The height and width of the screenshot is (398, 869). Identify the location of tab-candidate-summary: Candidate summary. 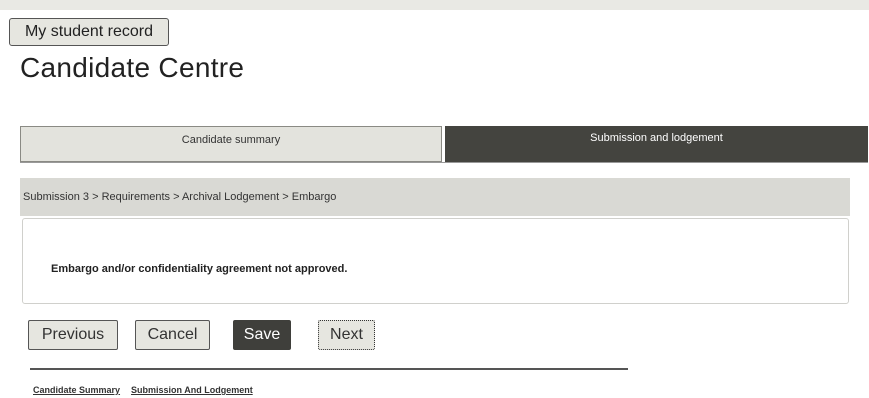
(231, 144).